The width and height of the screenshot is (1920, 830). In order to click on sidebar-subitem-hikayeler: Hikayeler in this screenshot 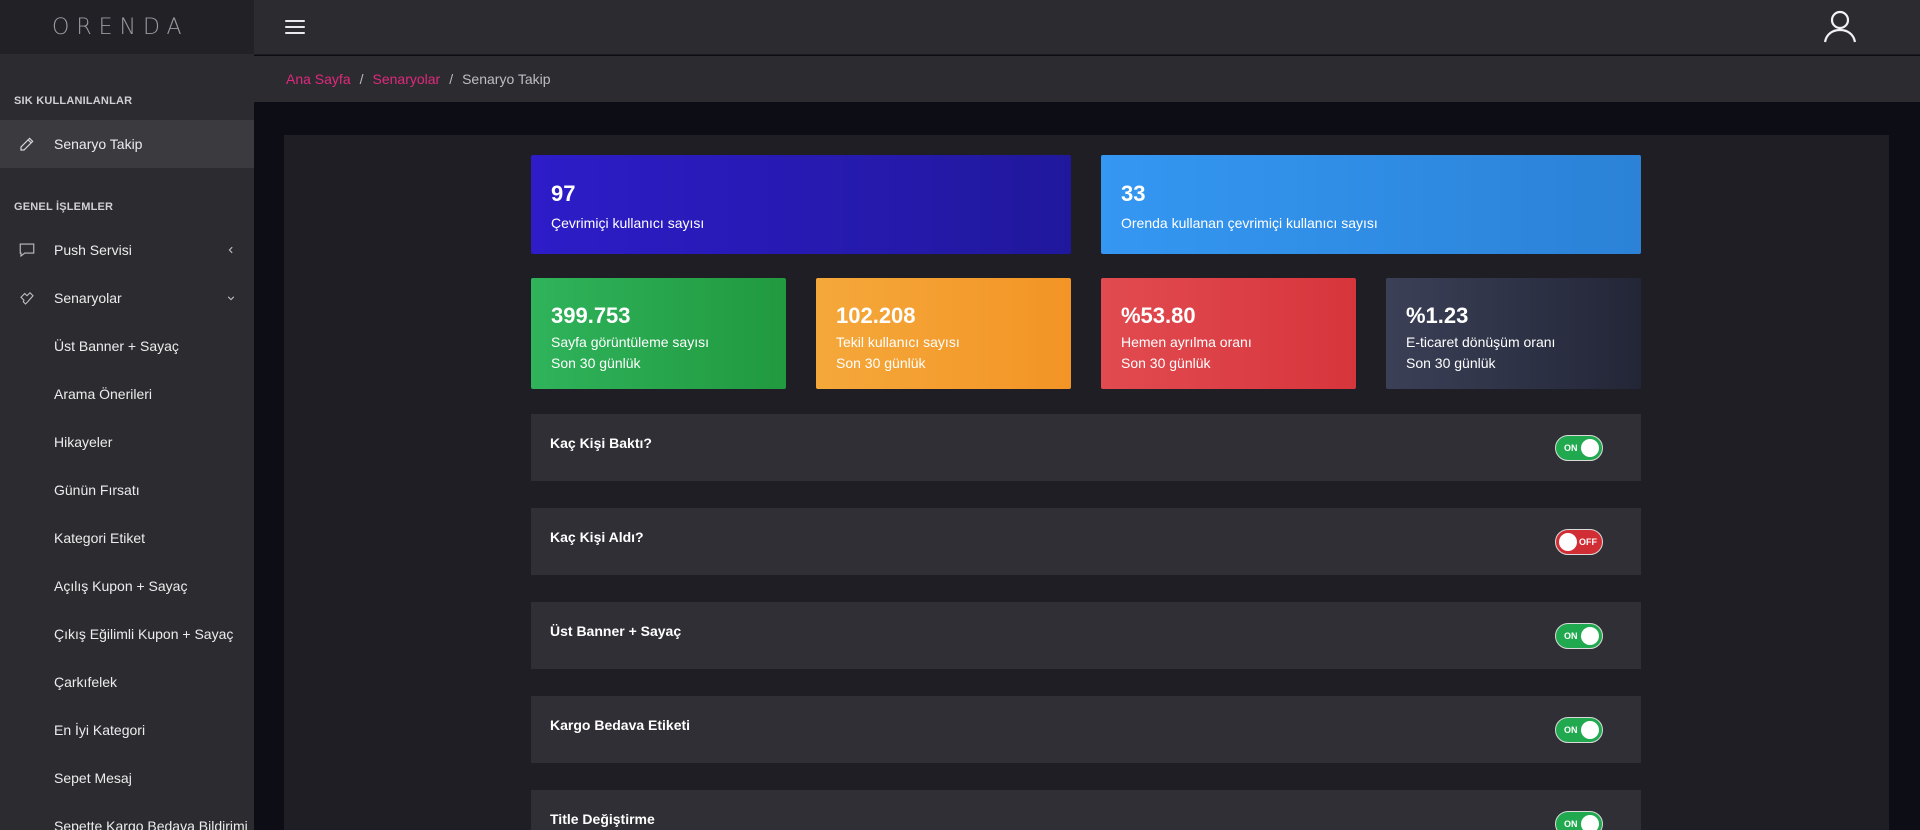, I will do `click(127, 442)`.